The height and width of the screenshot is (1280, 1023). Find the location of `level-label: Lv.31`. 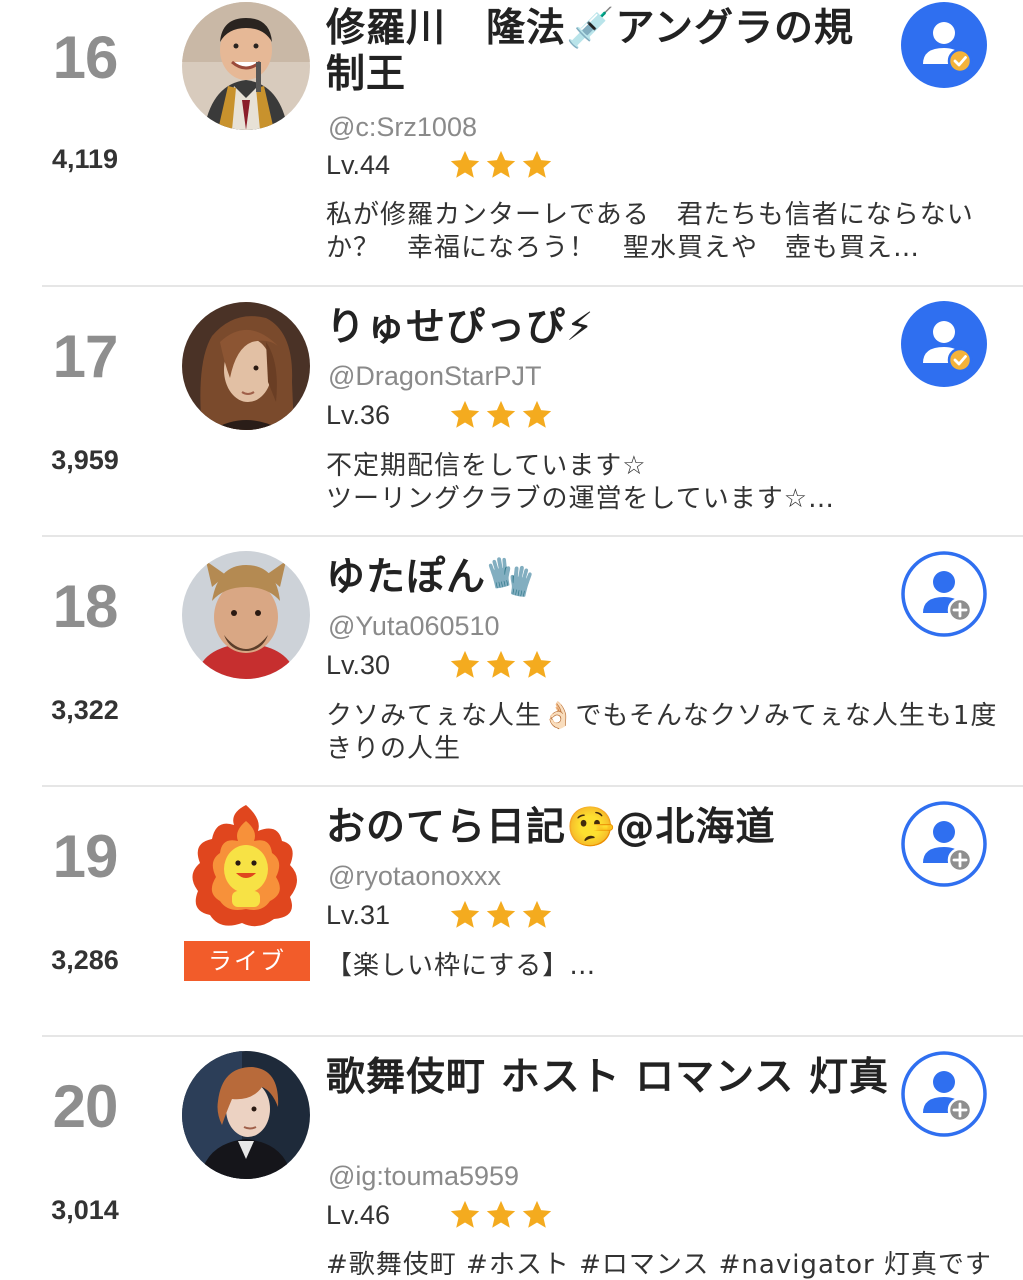

level-label: Lv.31 is located at coordinates (358, 915).